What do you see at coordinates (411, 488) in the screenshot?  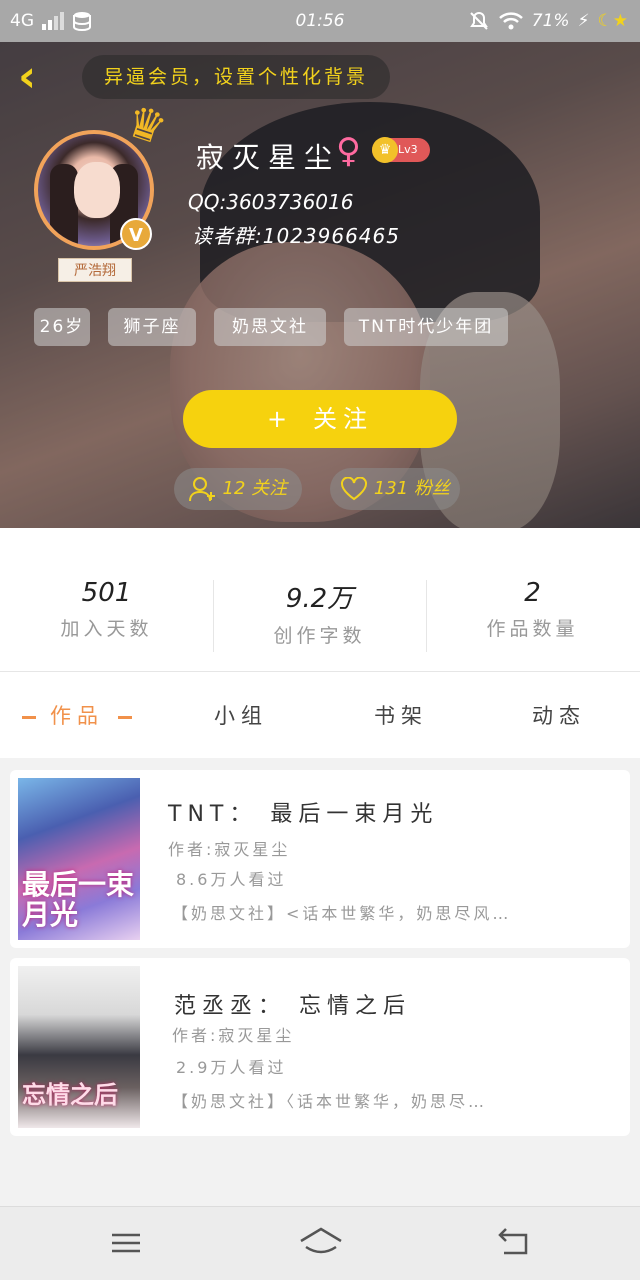 I see `fans-count: 131 粉丝` at bounding box center [411, 488].